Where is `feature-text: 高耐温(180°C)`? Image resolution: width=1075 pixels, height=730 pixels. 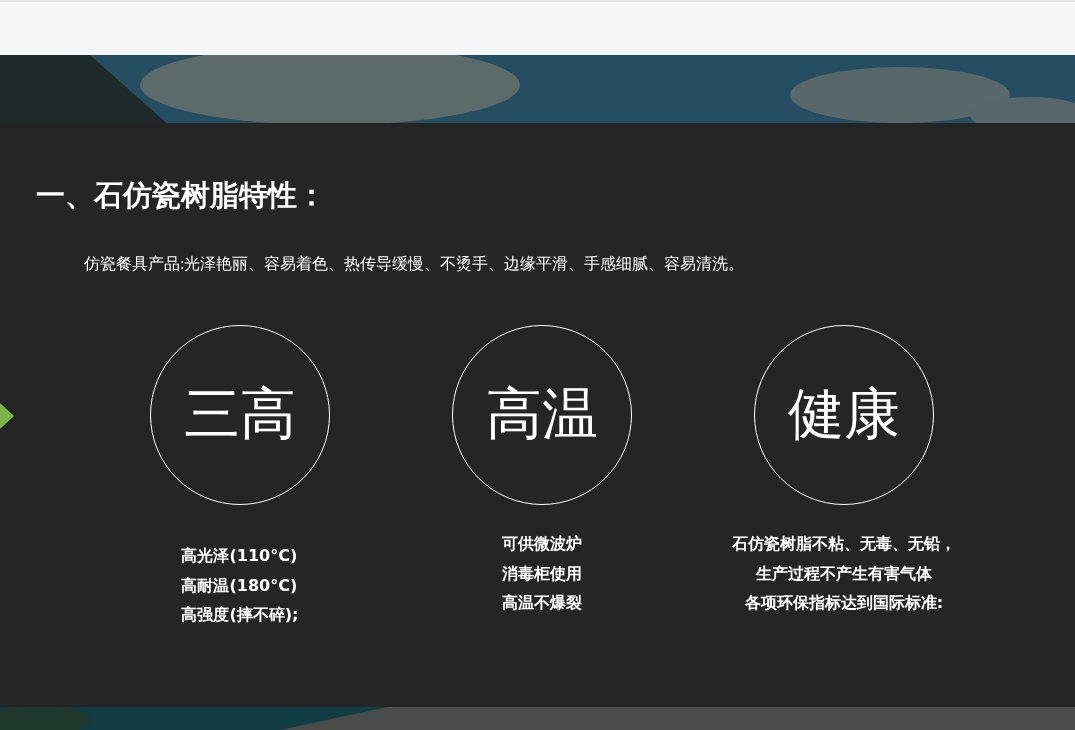 feature-text: 高耐温(180°C) is located at coordinates (240, 585).